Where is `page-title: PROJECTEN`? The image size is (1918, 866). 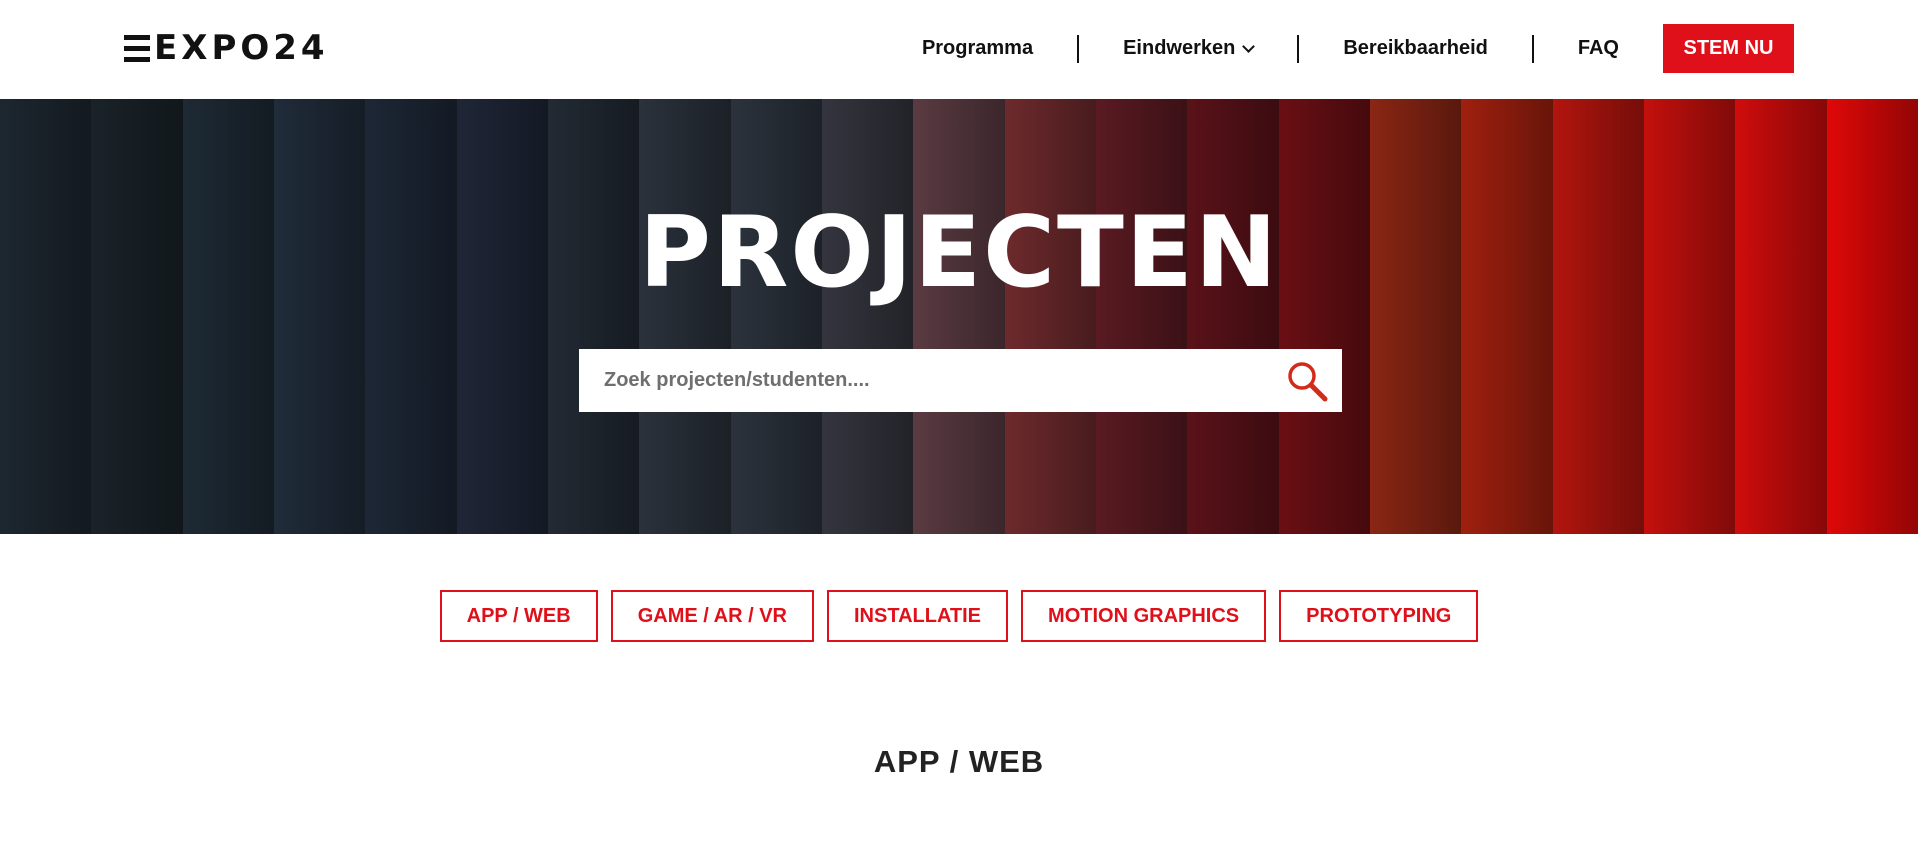 page-title: PROJECTEN is located at coordinates (959, 253).